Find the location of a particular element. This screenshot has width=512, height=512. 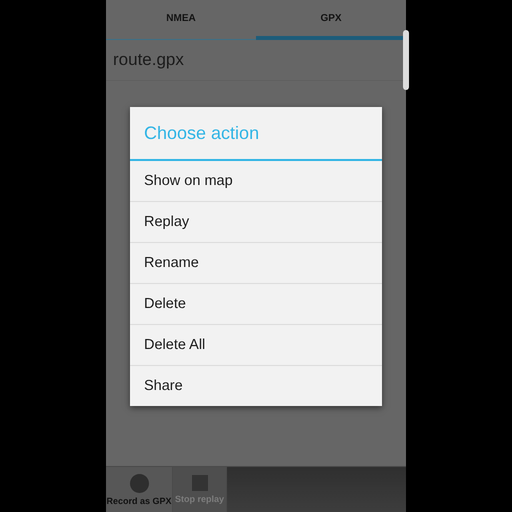

menu-item: Share is located at coordinates (256, 385).